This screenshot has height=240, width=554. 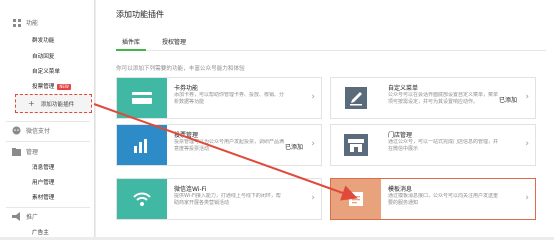 I want to click on card-title: 投票管理, so click(x=186, y=135).